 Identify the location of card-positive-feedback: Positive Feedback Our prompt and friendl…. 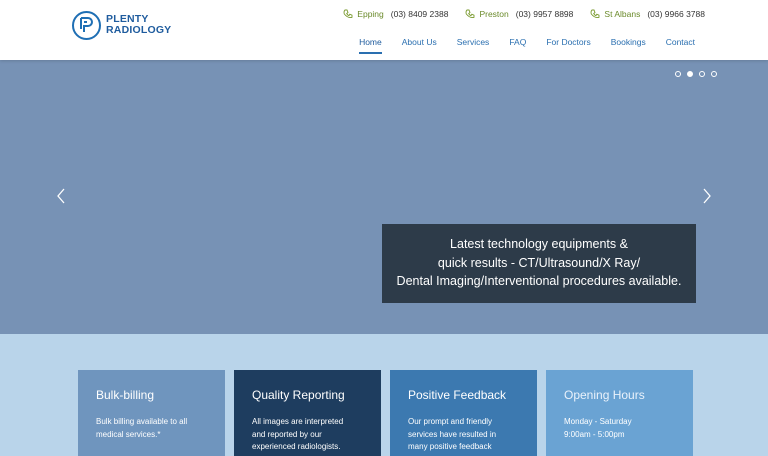
(463, 413).